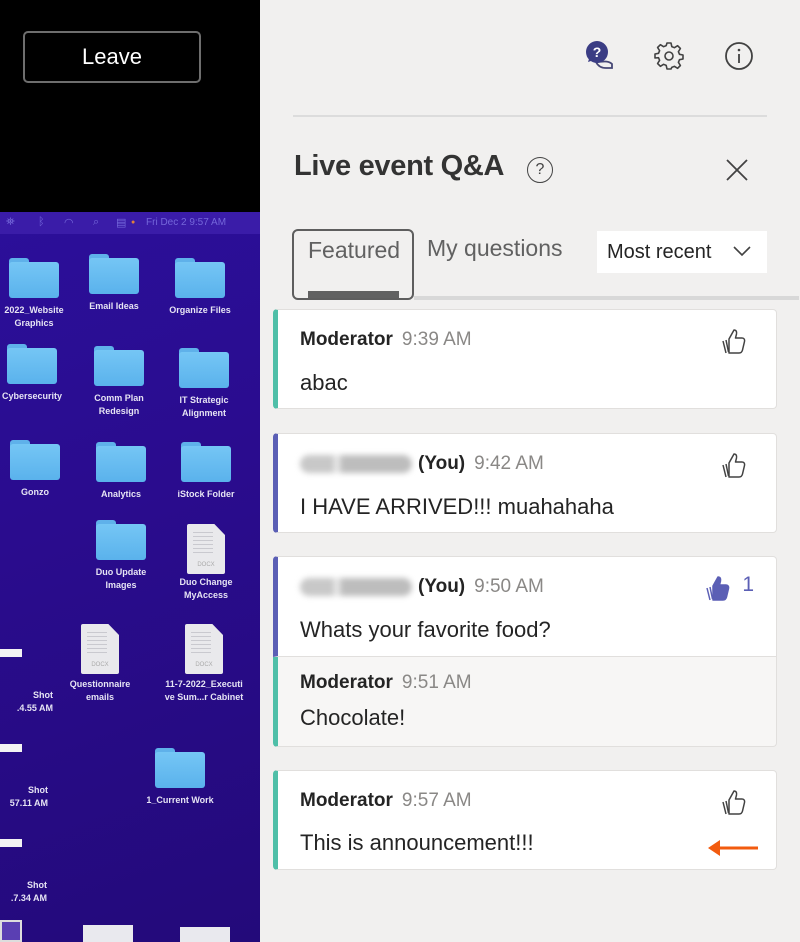 This screenshot has width=800, height=942. What do you see at coordinates (669, 56) in the screenshot?
I see `gear-icon` at bounding box center [669, 56].